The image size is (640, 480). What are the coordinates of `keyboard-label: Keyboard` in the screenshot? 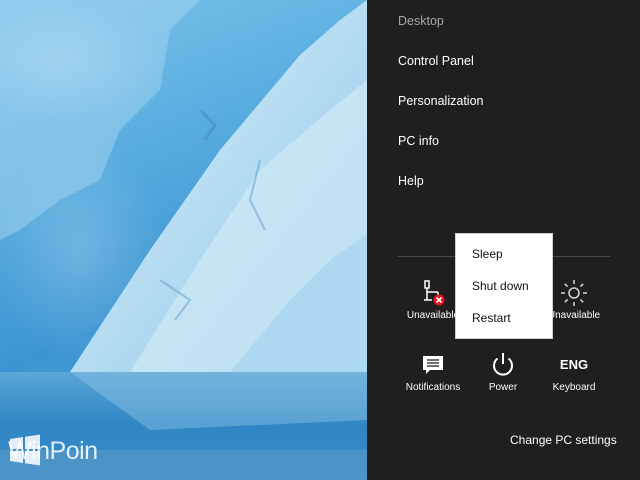 It's located at (574, 387).